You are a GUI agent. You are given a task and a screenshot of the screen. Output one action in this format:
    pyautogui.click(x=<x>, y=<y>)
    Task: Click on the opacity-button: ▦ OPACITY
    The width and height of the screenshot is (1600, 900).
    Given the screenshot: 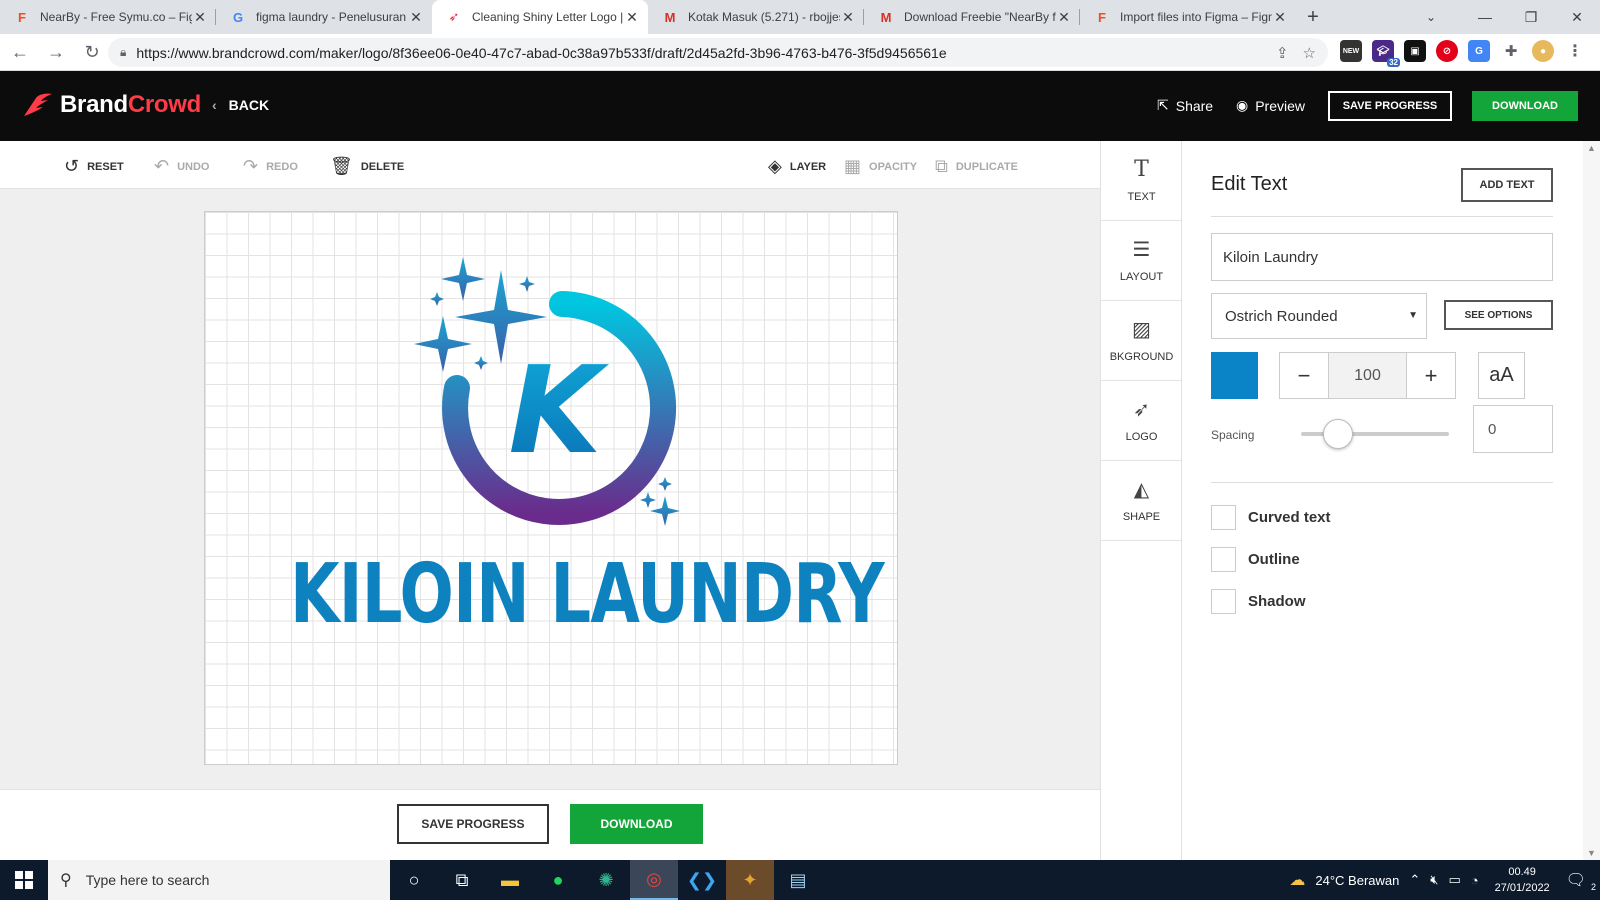 What is the action you would take?
    pyautogui.click(x=880, y=166)
    